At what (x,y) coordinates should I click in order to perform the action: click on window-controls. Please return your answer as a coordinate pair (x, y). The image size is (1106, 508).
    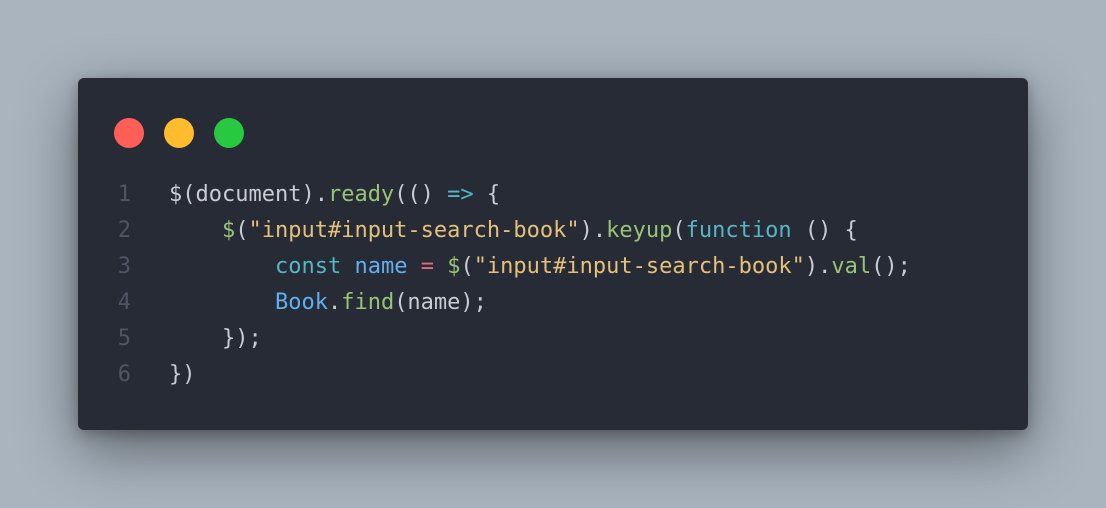
    Looking at the image, I should click on (179, 133).